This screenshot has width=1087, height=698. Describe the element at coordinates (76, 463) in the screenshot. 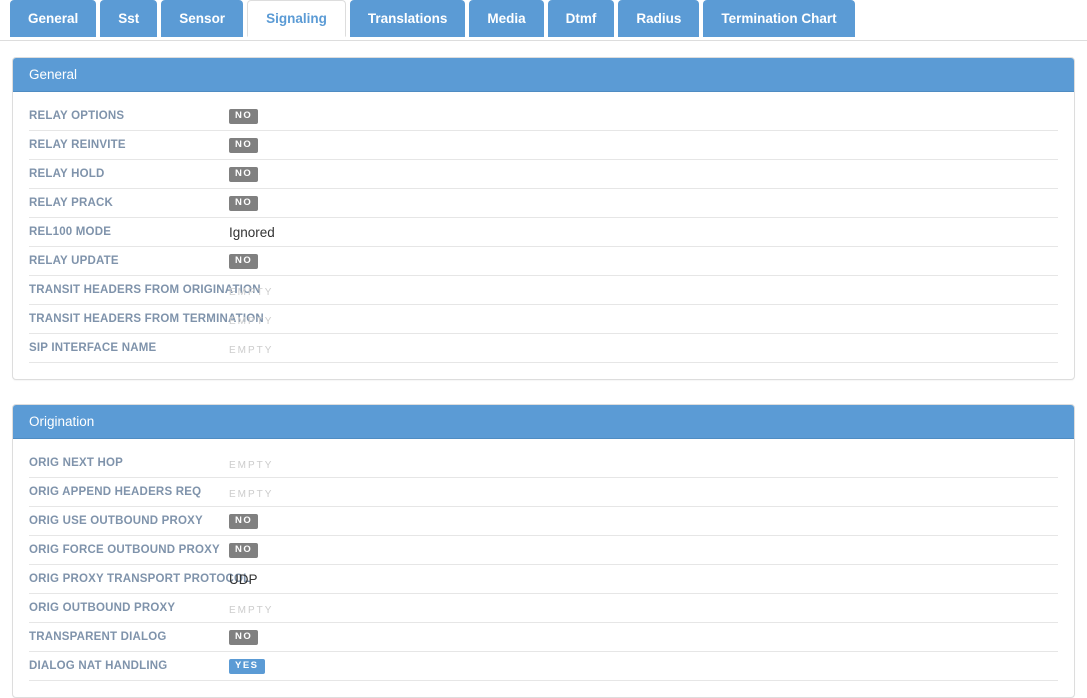

I see `setting-label: ORIG NEXT HOP` at that location.